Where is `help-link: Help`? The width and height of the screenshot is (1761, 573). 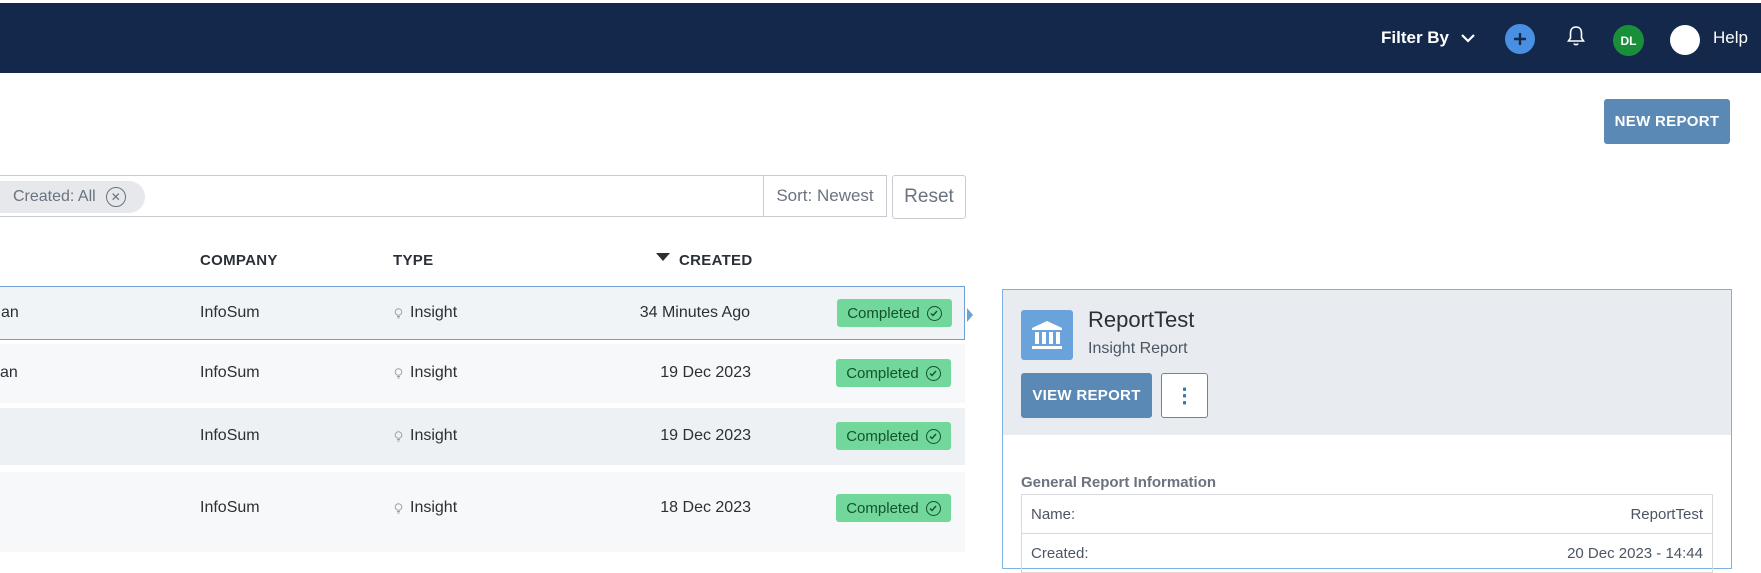 help-link: Help is located at coordinates (1730, 38).